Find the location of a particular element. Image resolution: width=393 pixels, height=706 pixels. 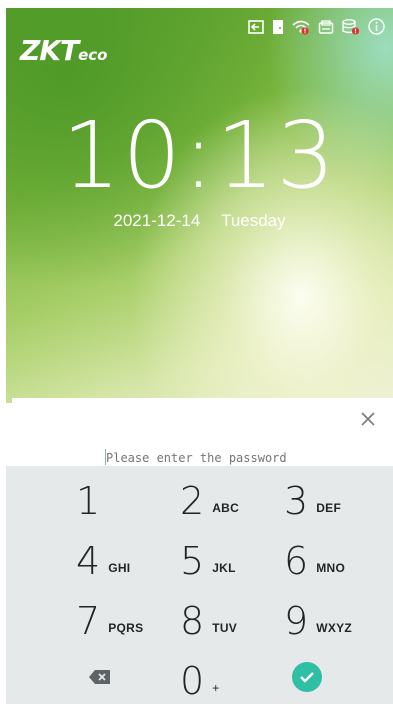

close-icon is located at coordinates (368, 419).